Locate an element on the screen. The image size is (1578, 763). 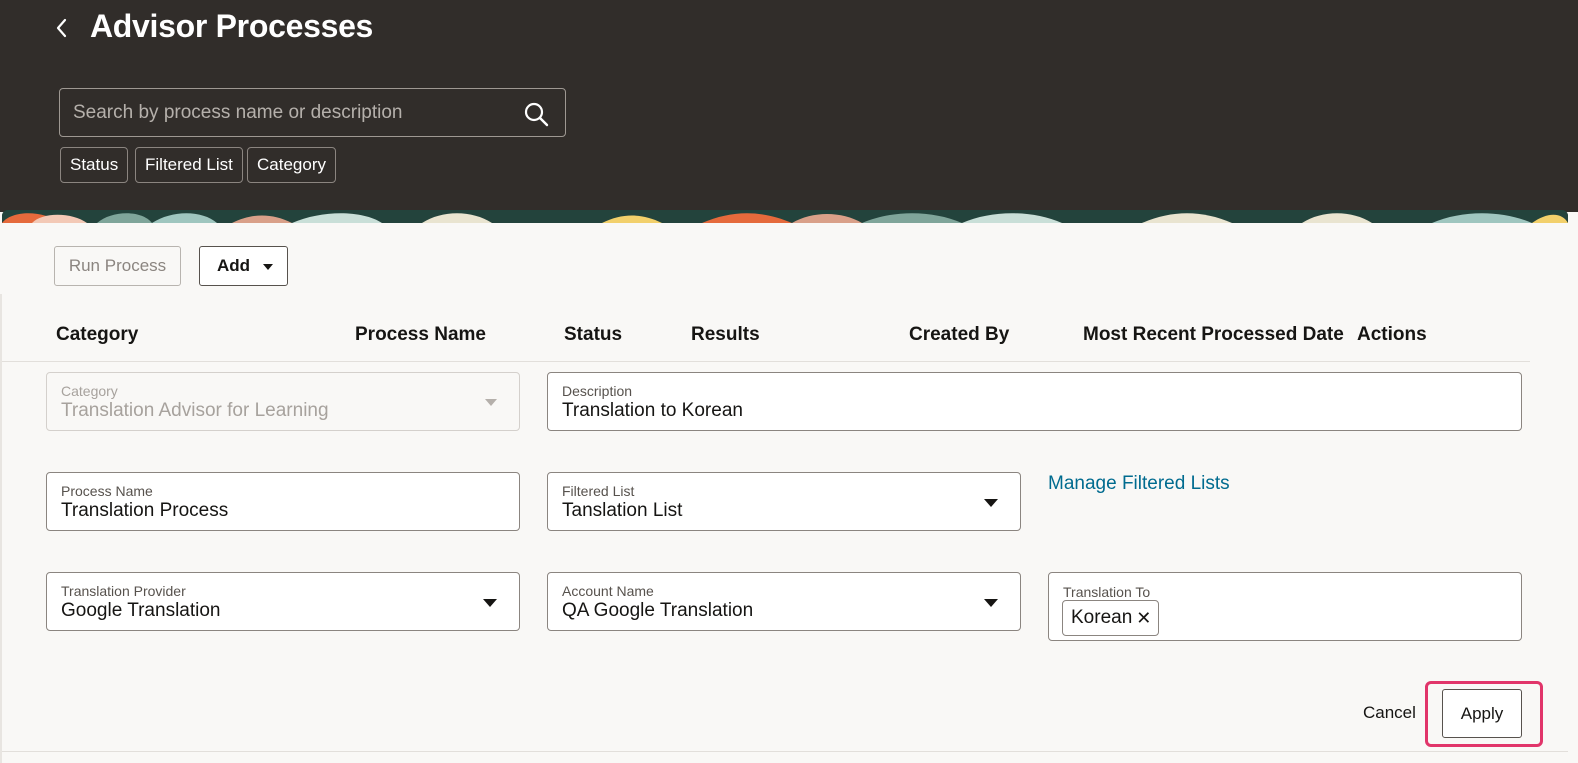
column-header-actions: Actions is located at coordinates (1392, 335).